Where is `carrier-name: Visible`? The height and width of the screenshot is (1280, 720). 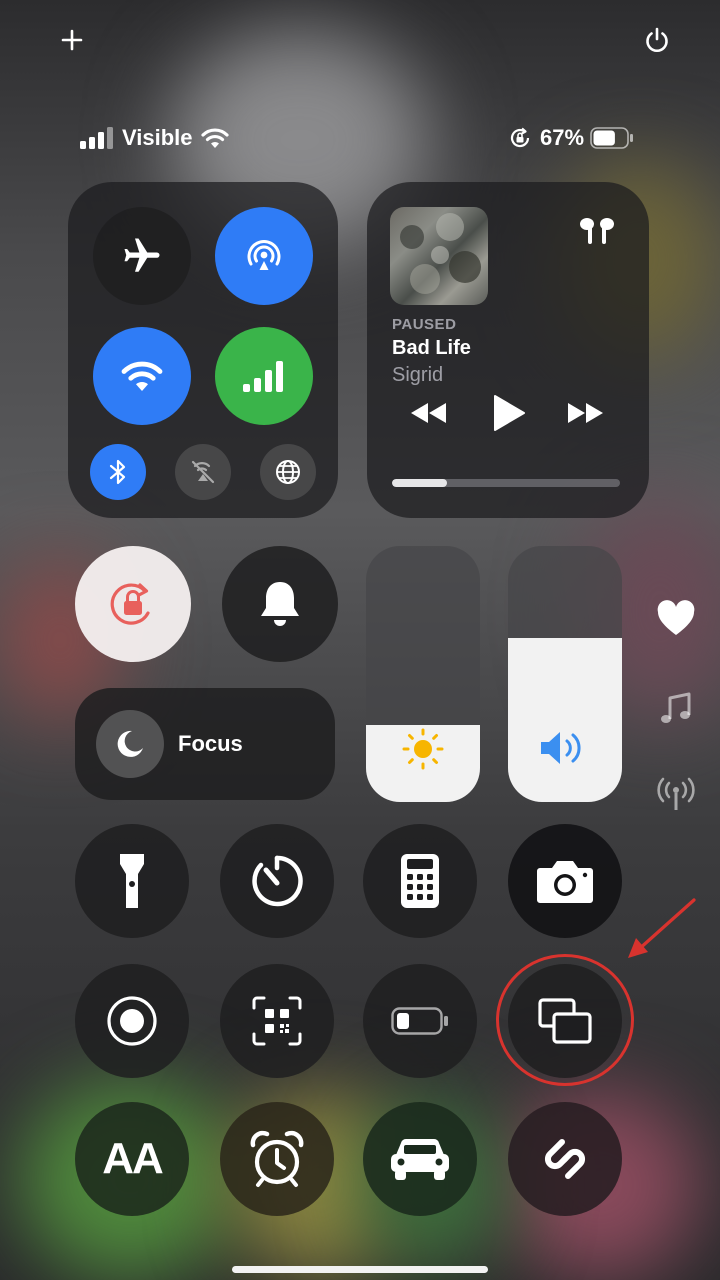
carrier-name: Visible is located at coordinates (157, 137).